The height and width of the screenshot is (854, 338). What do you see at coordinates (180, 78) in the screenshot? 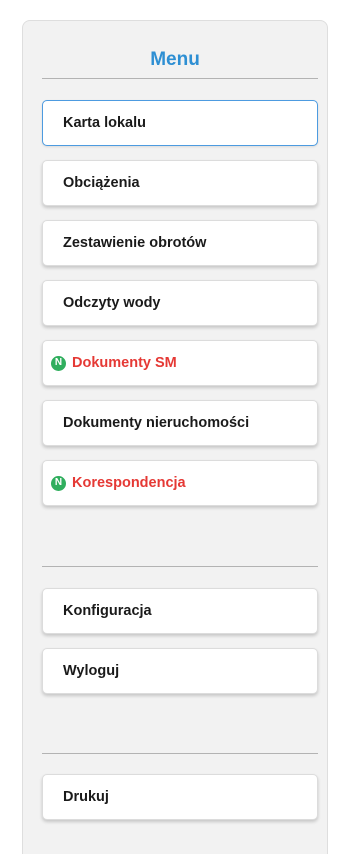
I see `menu-title-divider` at bounding box center [180, 78].